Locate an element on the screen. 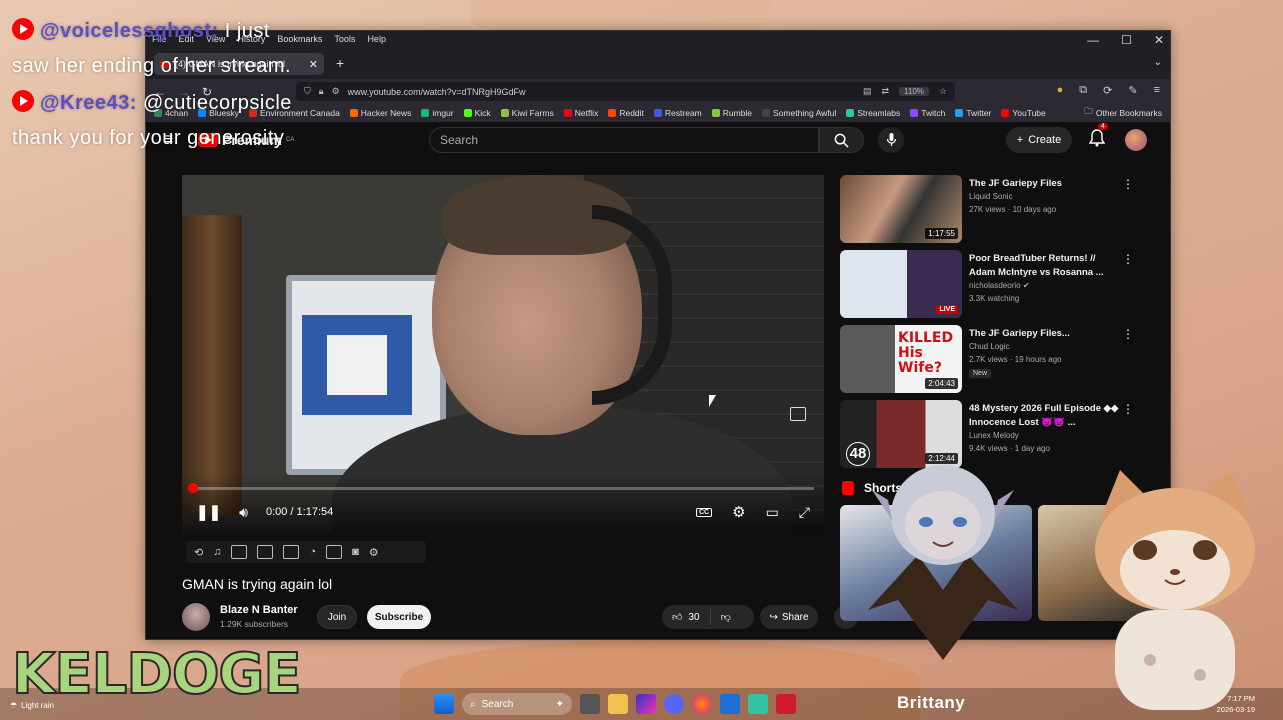 The width and height of the screenshot is (1283, 720). bookmark-twitch: Twitch is located at coordinates (927, 113).